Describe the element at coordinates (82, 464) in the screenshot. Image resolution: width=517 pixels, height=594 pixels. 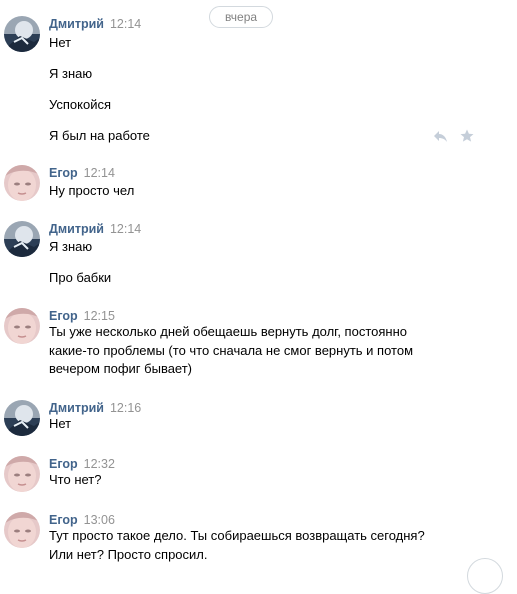
I see `message-header: Егор 12:32` at that location.